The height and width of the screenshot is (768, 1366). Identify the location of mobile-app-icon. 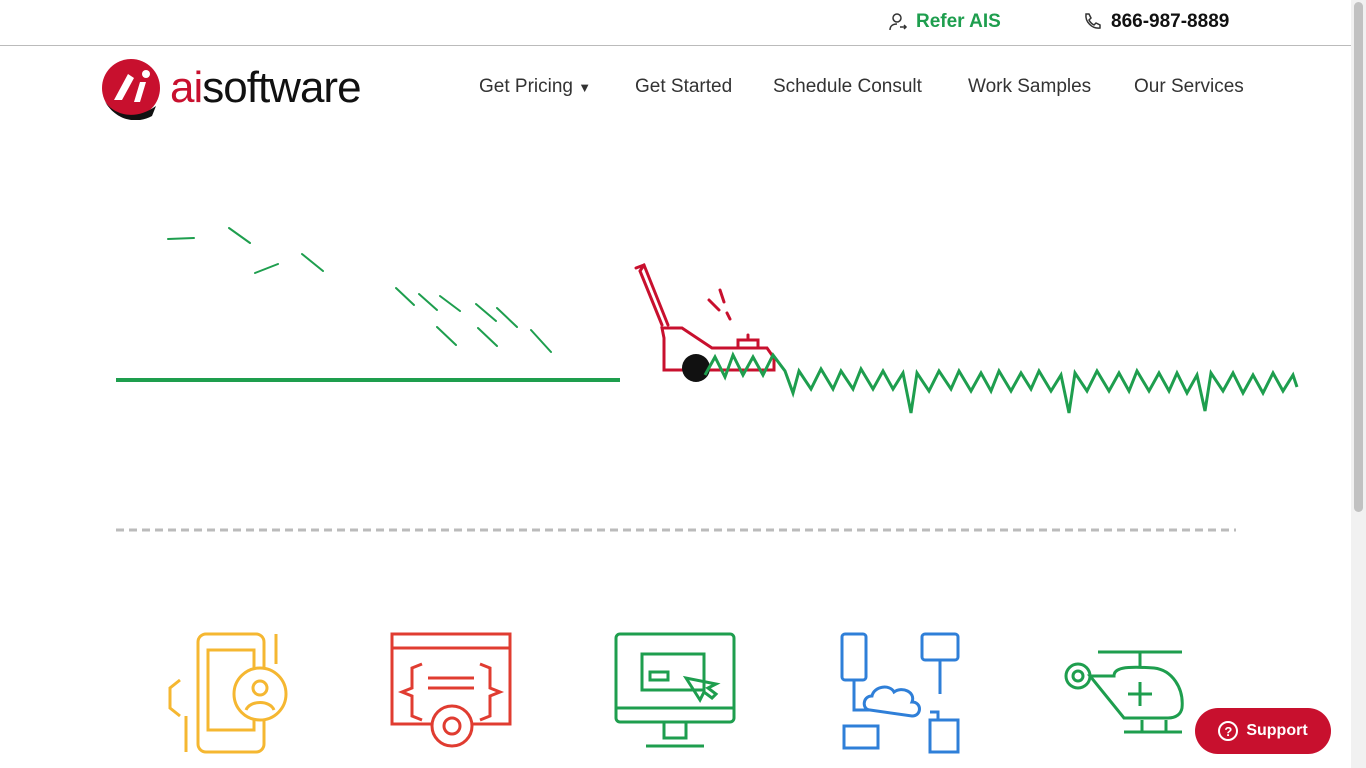
(228, 693).